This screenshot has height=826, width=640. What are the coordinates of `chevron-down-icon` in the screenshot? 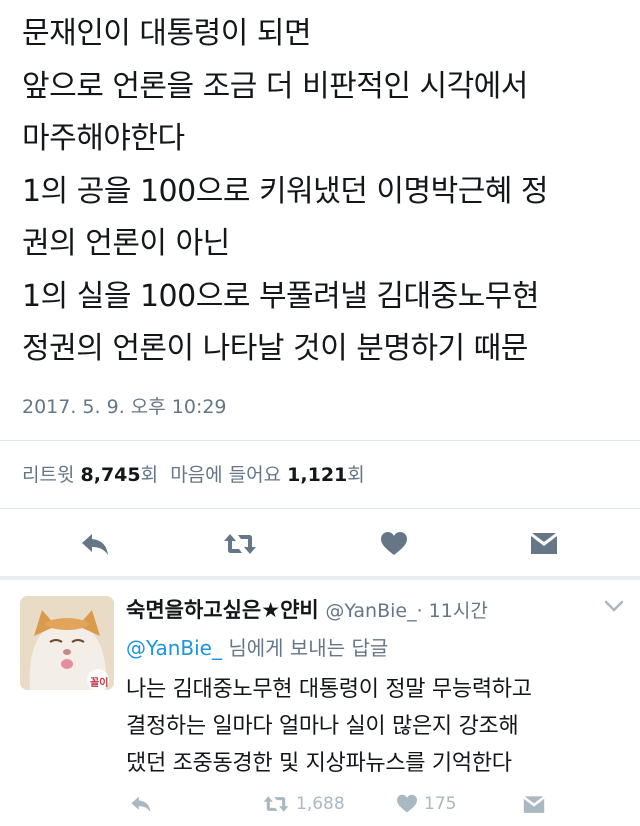 It's located at (614, 606).